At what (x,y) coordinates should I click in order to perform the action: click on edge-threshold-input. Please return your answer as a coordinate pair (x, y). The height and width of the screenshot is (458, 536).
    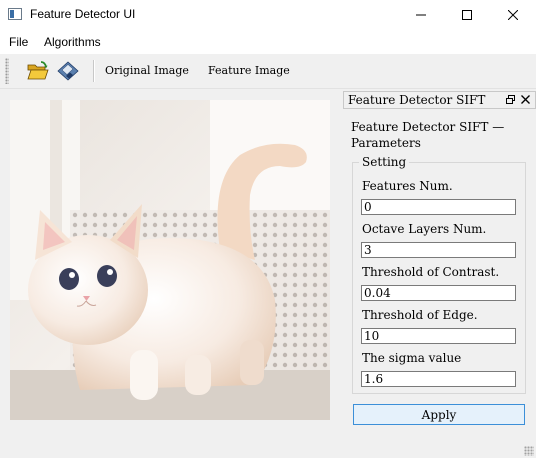
    Looking at the image, I should click on (438, 336).